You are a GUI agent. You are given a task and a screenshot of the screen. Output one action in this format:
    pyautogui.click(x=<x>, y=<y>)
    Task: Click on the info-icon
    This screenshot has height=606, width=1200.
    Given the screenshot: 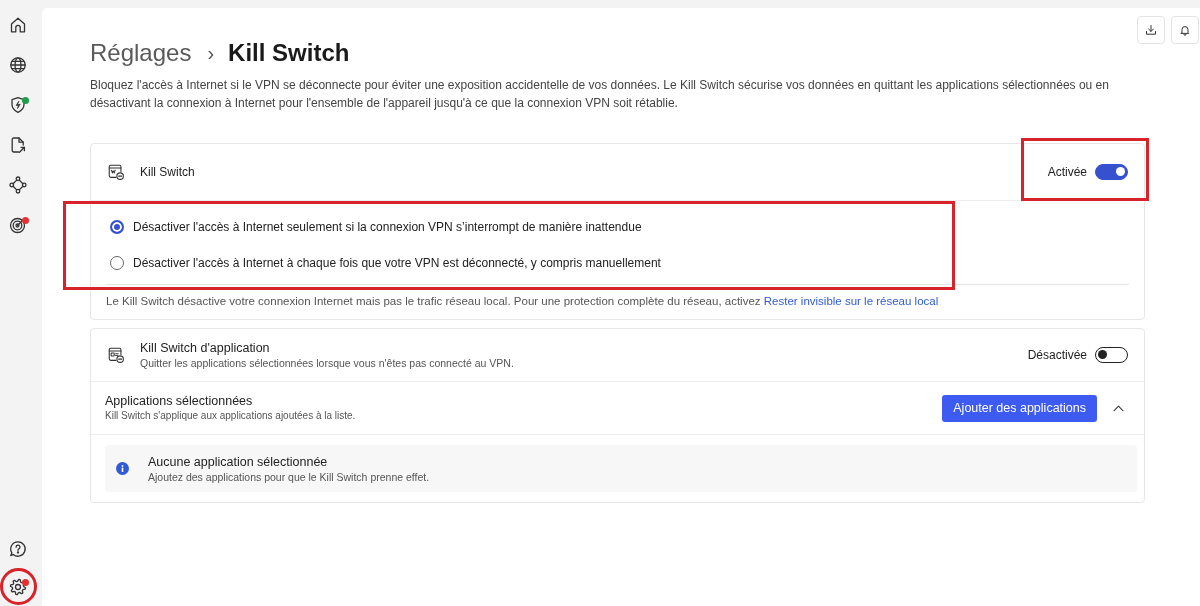 What is the action you would take?
    pyautogui.click(x=122, y=468)
    